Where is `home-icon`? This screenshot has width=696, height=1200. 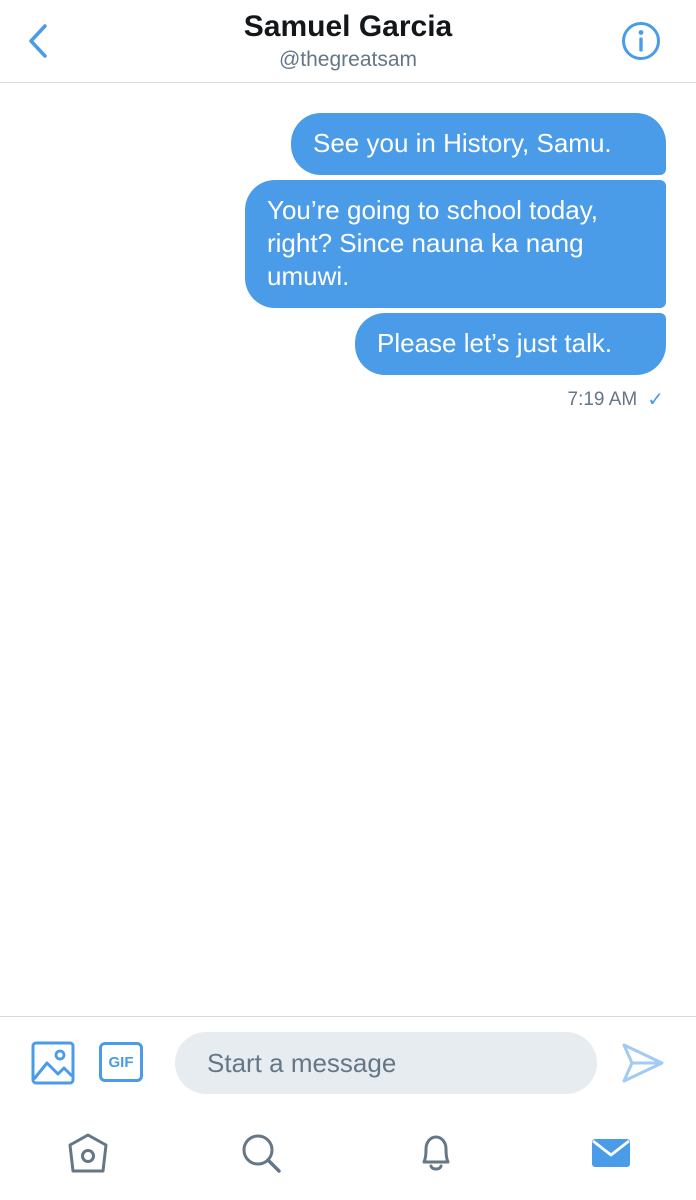
home-icon is located at coordinates (88, 1153).